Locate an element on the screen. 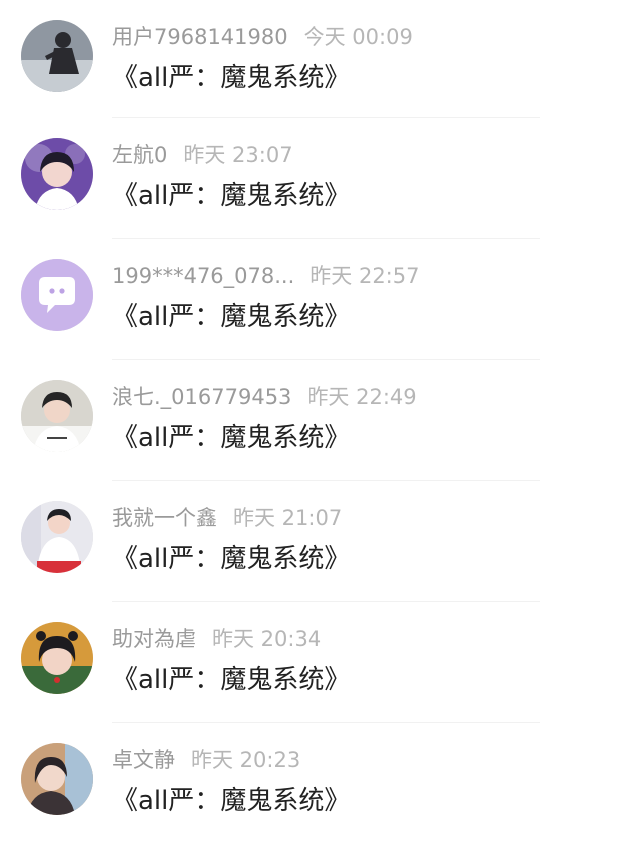 The width and height of the screenshot is (640, 844). timestamp: 昨天 22:57 is located at coordinates (365, 276).